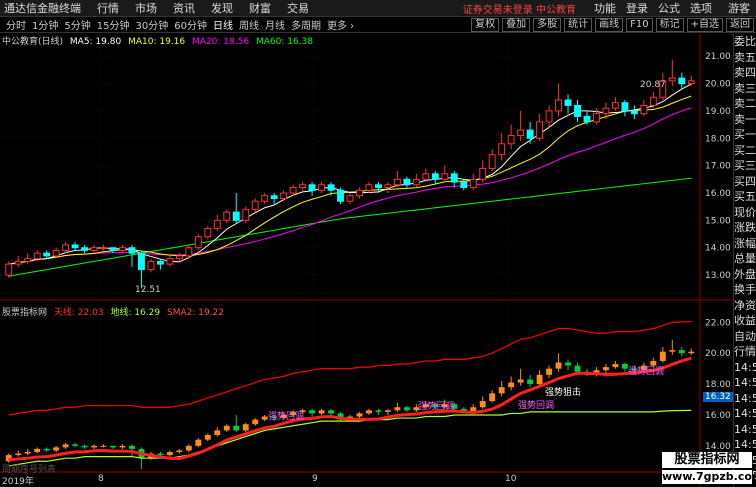  What do you see at coordinates (45, 24) in the screenshot?
I see `period-1min: 1分钟` at bounding box center [45, 24].